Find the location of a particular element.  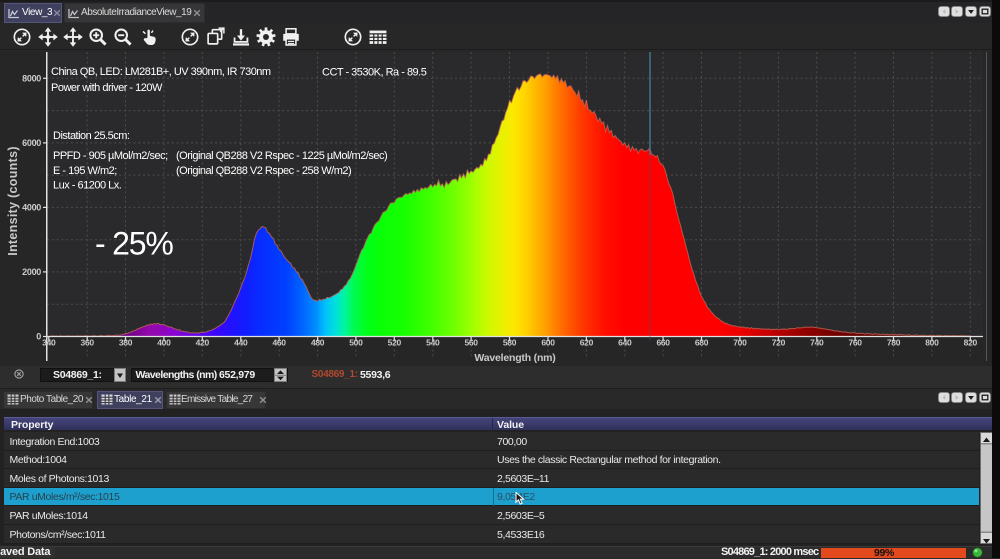

svg-text: 700 is located at coordinates (740, 343).